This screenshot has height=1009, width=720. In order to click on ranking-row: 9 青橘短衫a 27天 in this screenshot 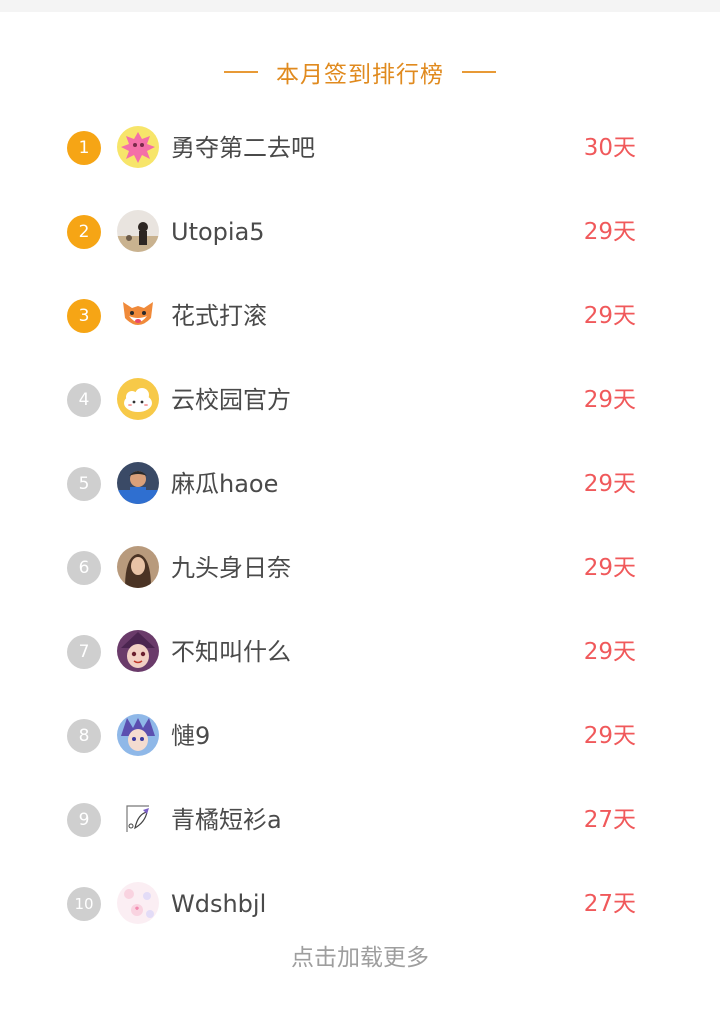, I will do `click(360, 819)`.